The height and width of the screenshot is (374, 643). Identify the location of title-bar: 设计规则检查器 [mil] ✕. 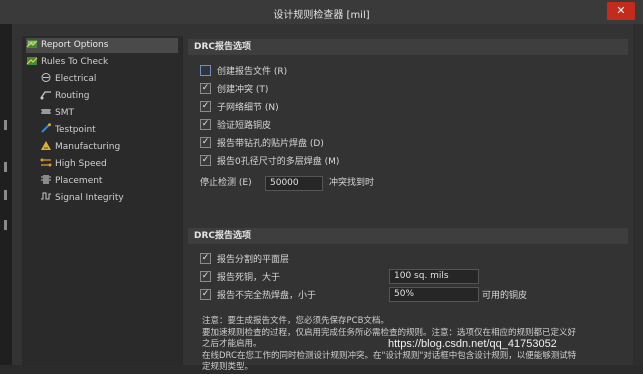
(321, 12).